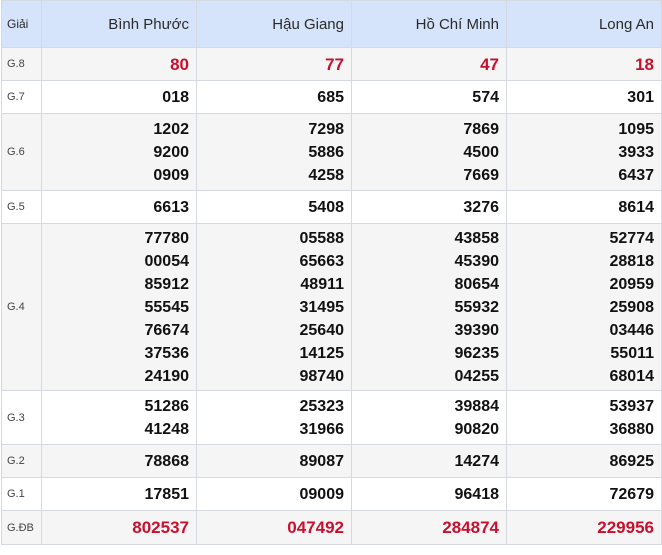  I want to click on result-number: 4258, so click(326, 175).